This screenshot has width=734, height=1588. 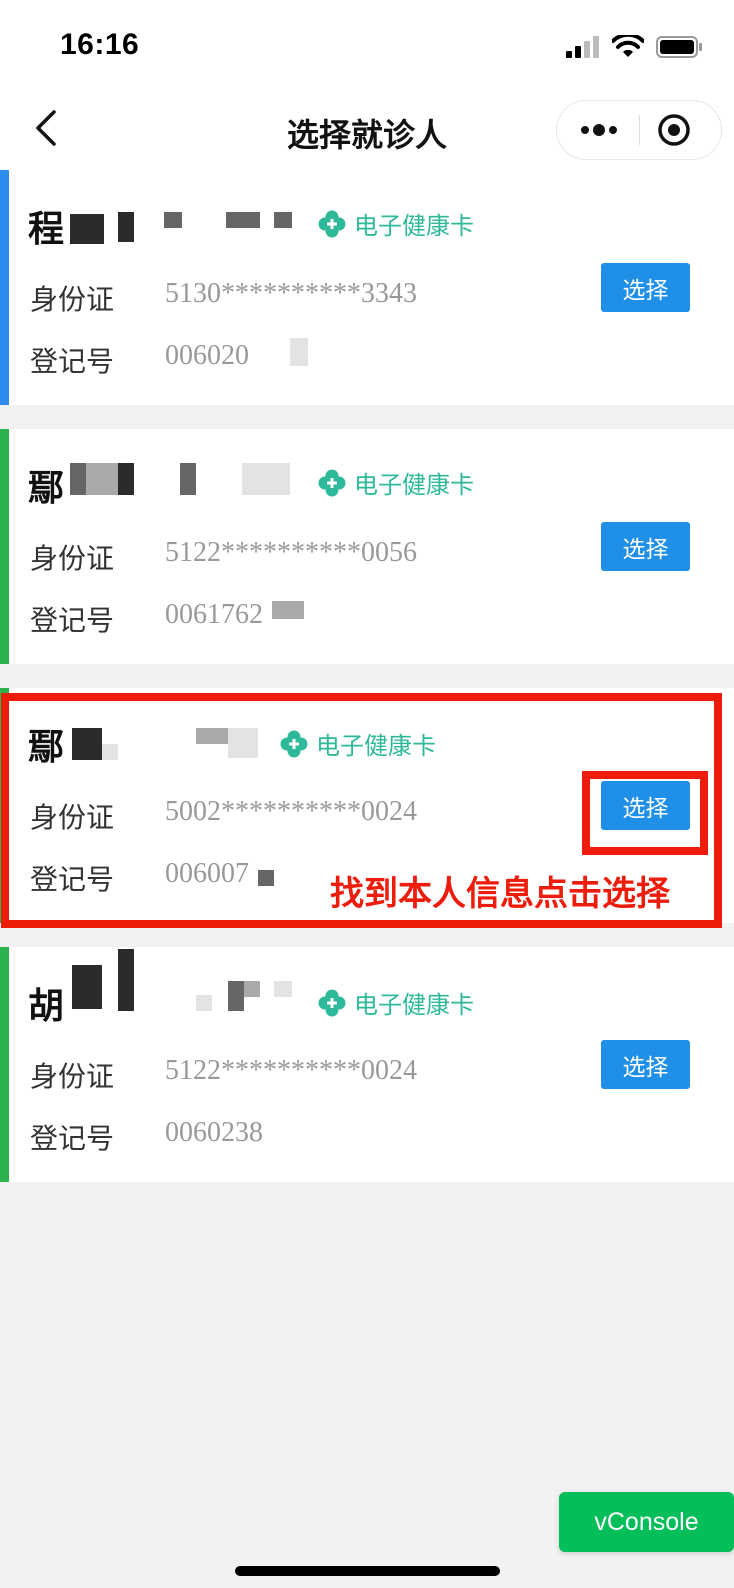 I want to click on mini-program-capsule, so click(x=639, y=130).